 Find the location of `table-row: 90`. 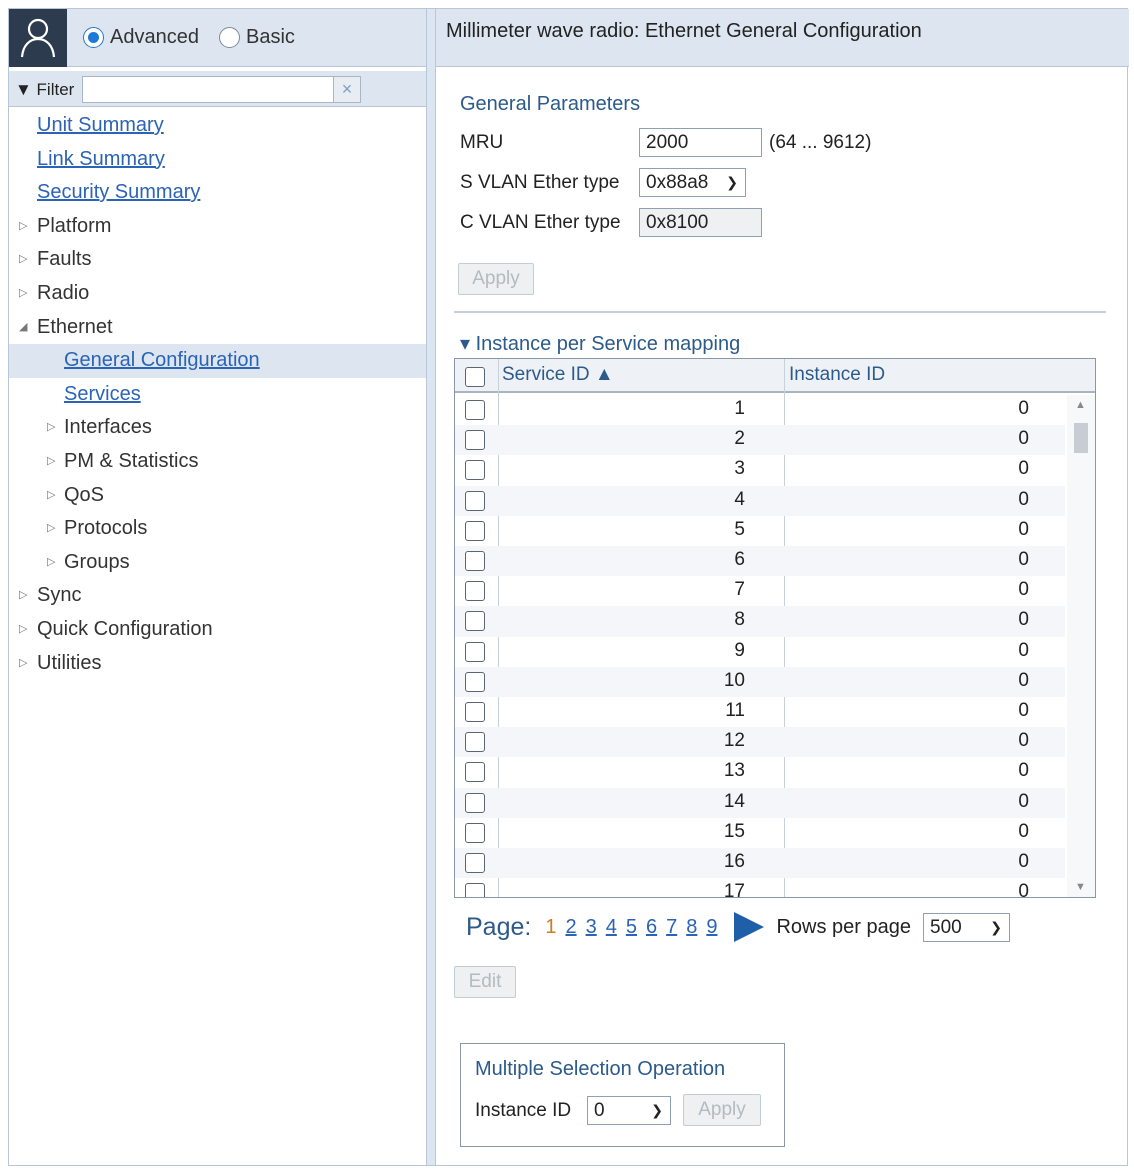

table-row: 90 is located at coordinates (760, 652).